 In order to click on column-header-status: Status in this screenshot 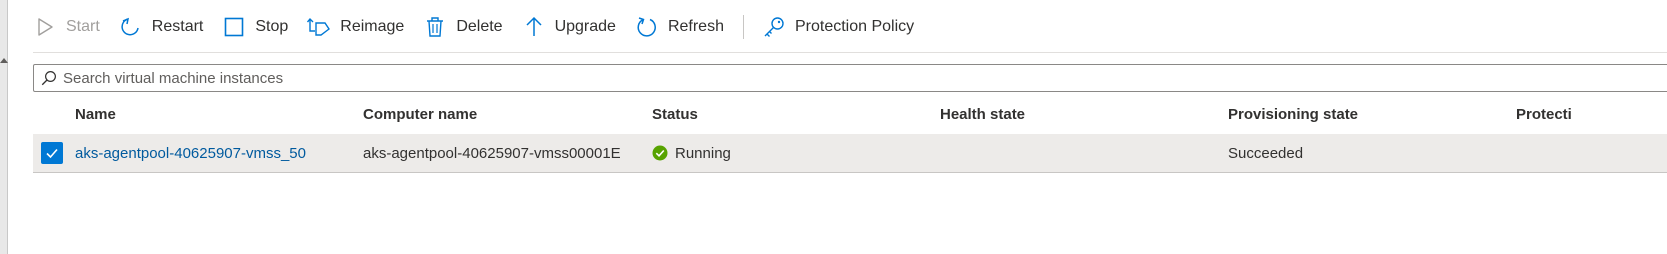, I will do `click(675, 114)`.